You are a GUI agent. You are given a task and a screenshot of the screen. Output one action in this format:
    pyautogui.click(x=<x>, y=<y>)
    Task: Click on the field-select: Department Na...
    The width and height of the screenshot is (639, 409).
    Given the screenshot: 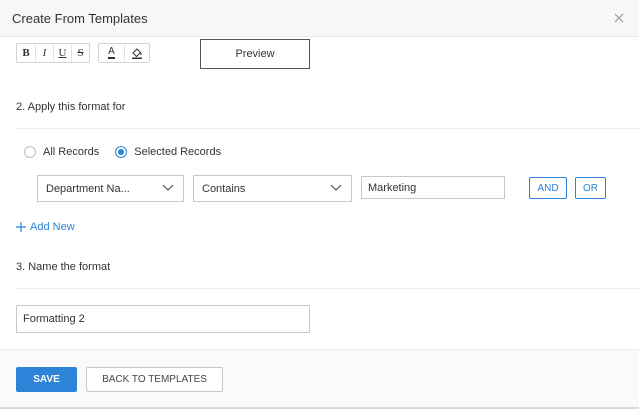 What is the action you would take?
    pyautogui.click(x=110, y=188)
    